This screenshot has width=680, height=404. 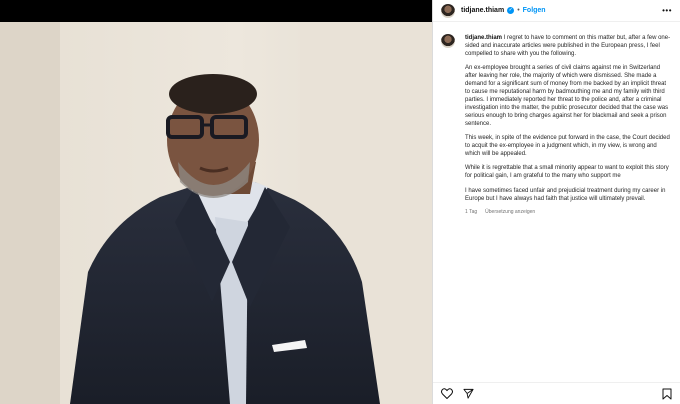 I want to click on action-bar, so click(x=556, y=393).